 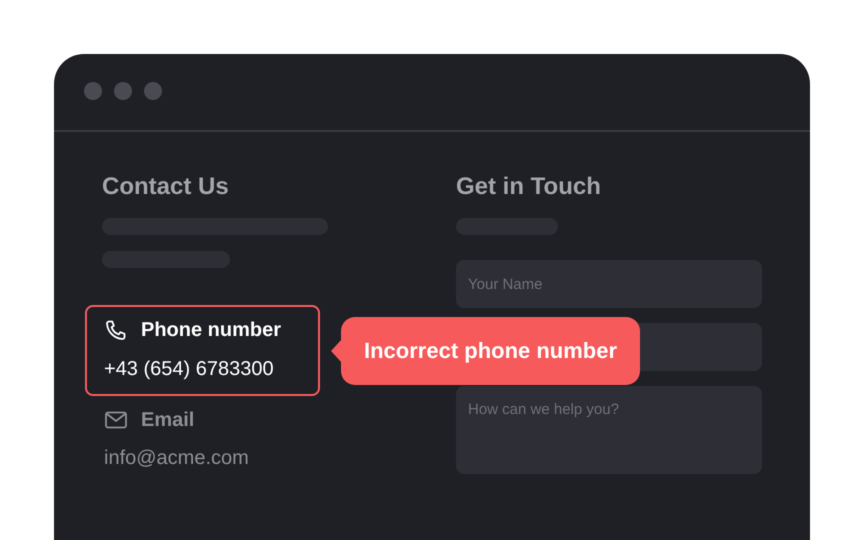 I want to click on input-field: Your Name, so click(x=609, y=284).